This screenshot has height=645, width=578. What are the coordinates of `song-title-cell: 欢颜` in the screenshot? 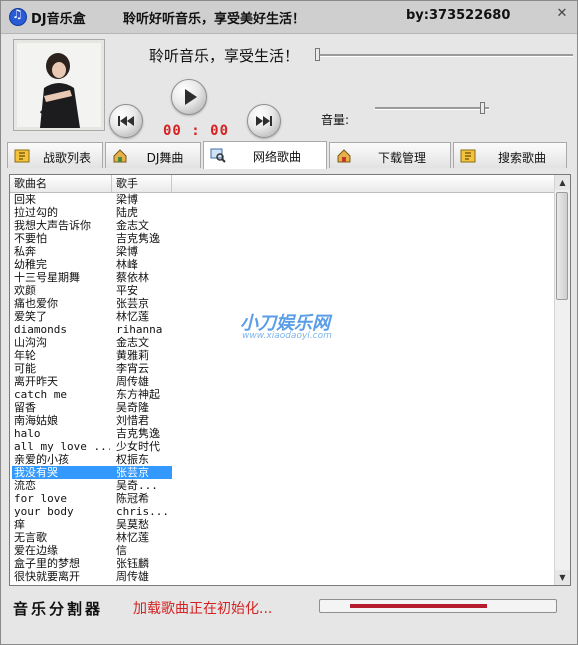 It's located at (25, 290).